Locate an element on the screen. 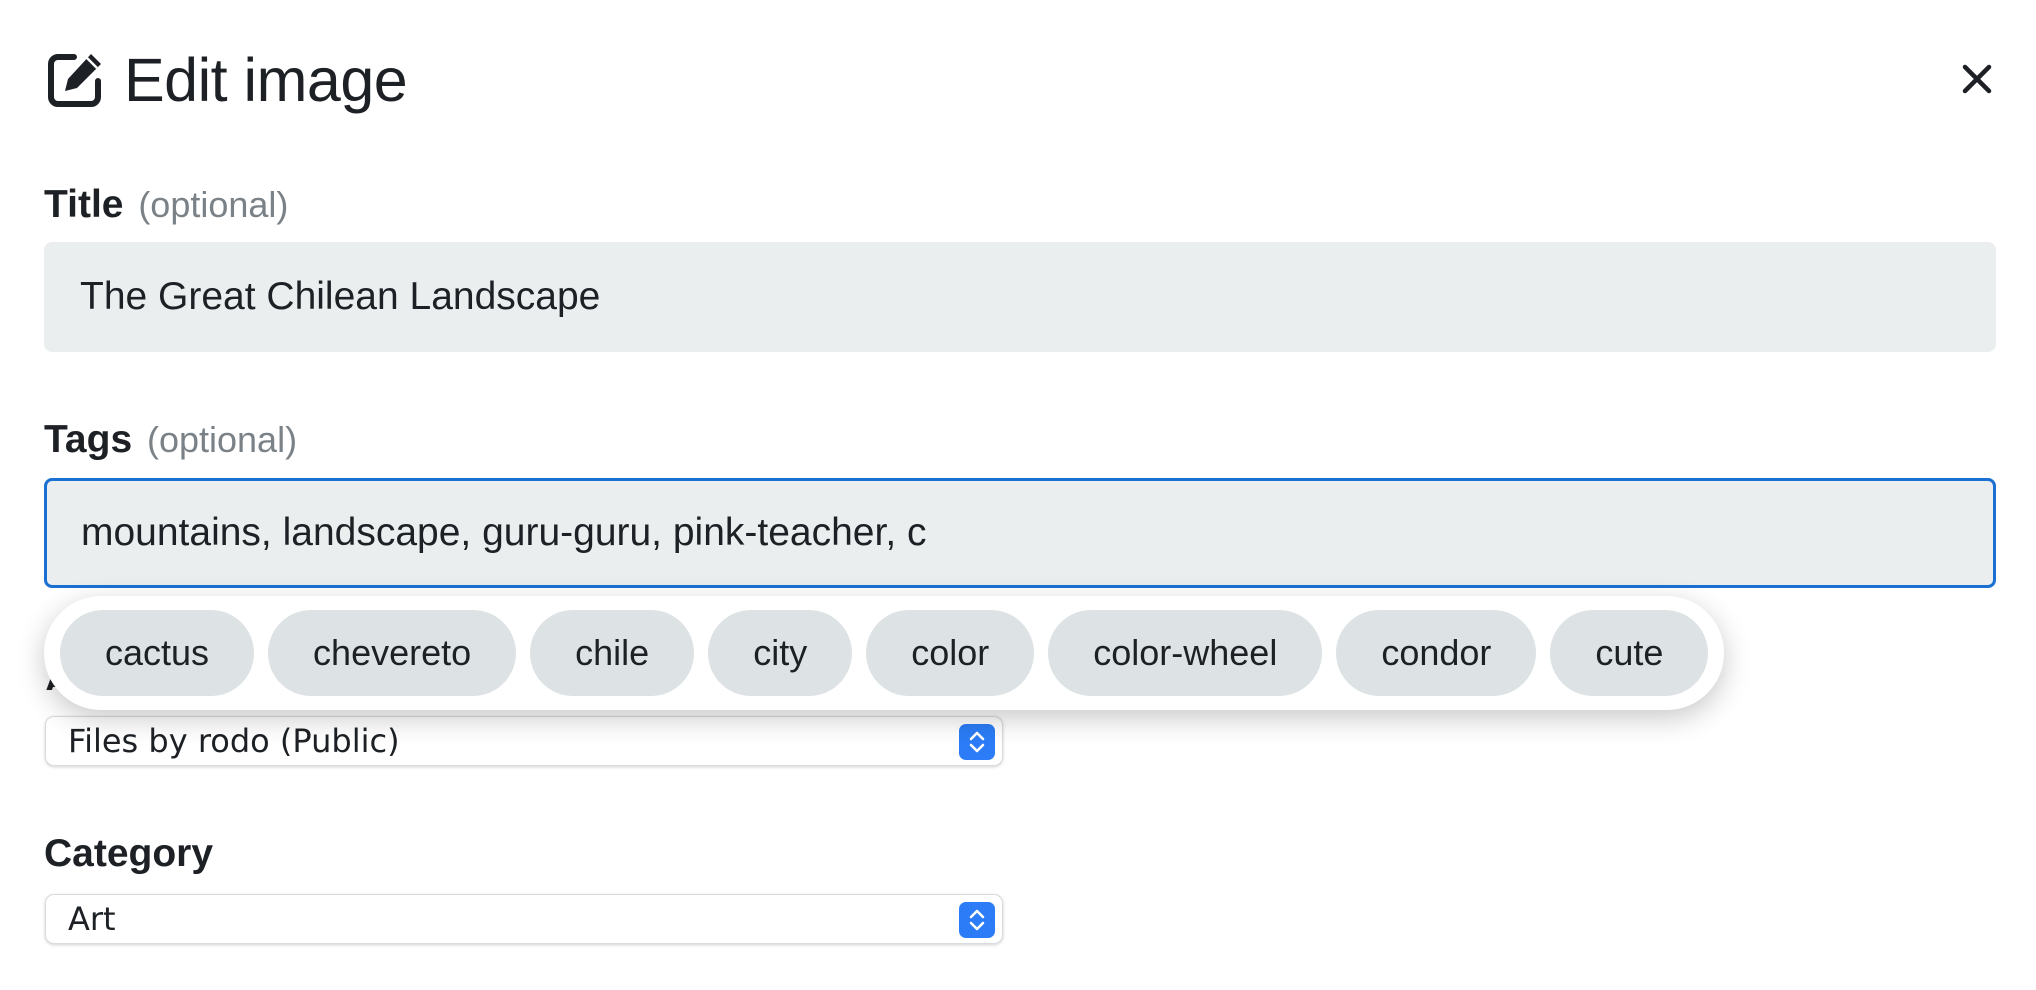 Image resolution: width=2036 pixels, height=990 pixels. album-select-value: Files by rodo (Public) is located at coordinates (234, 741).